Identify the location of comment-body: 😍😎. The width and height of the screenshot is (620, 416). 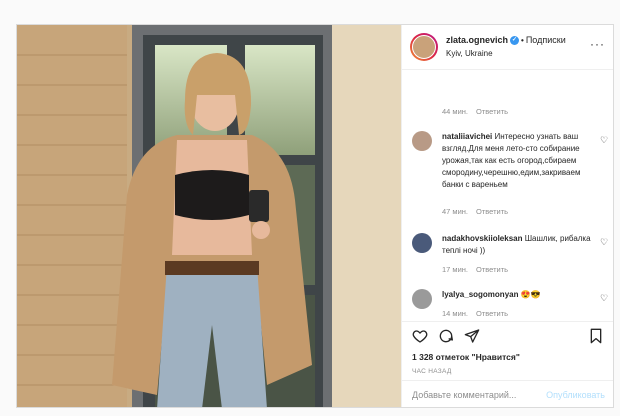
(530, 294).